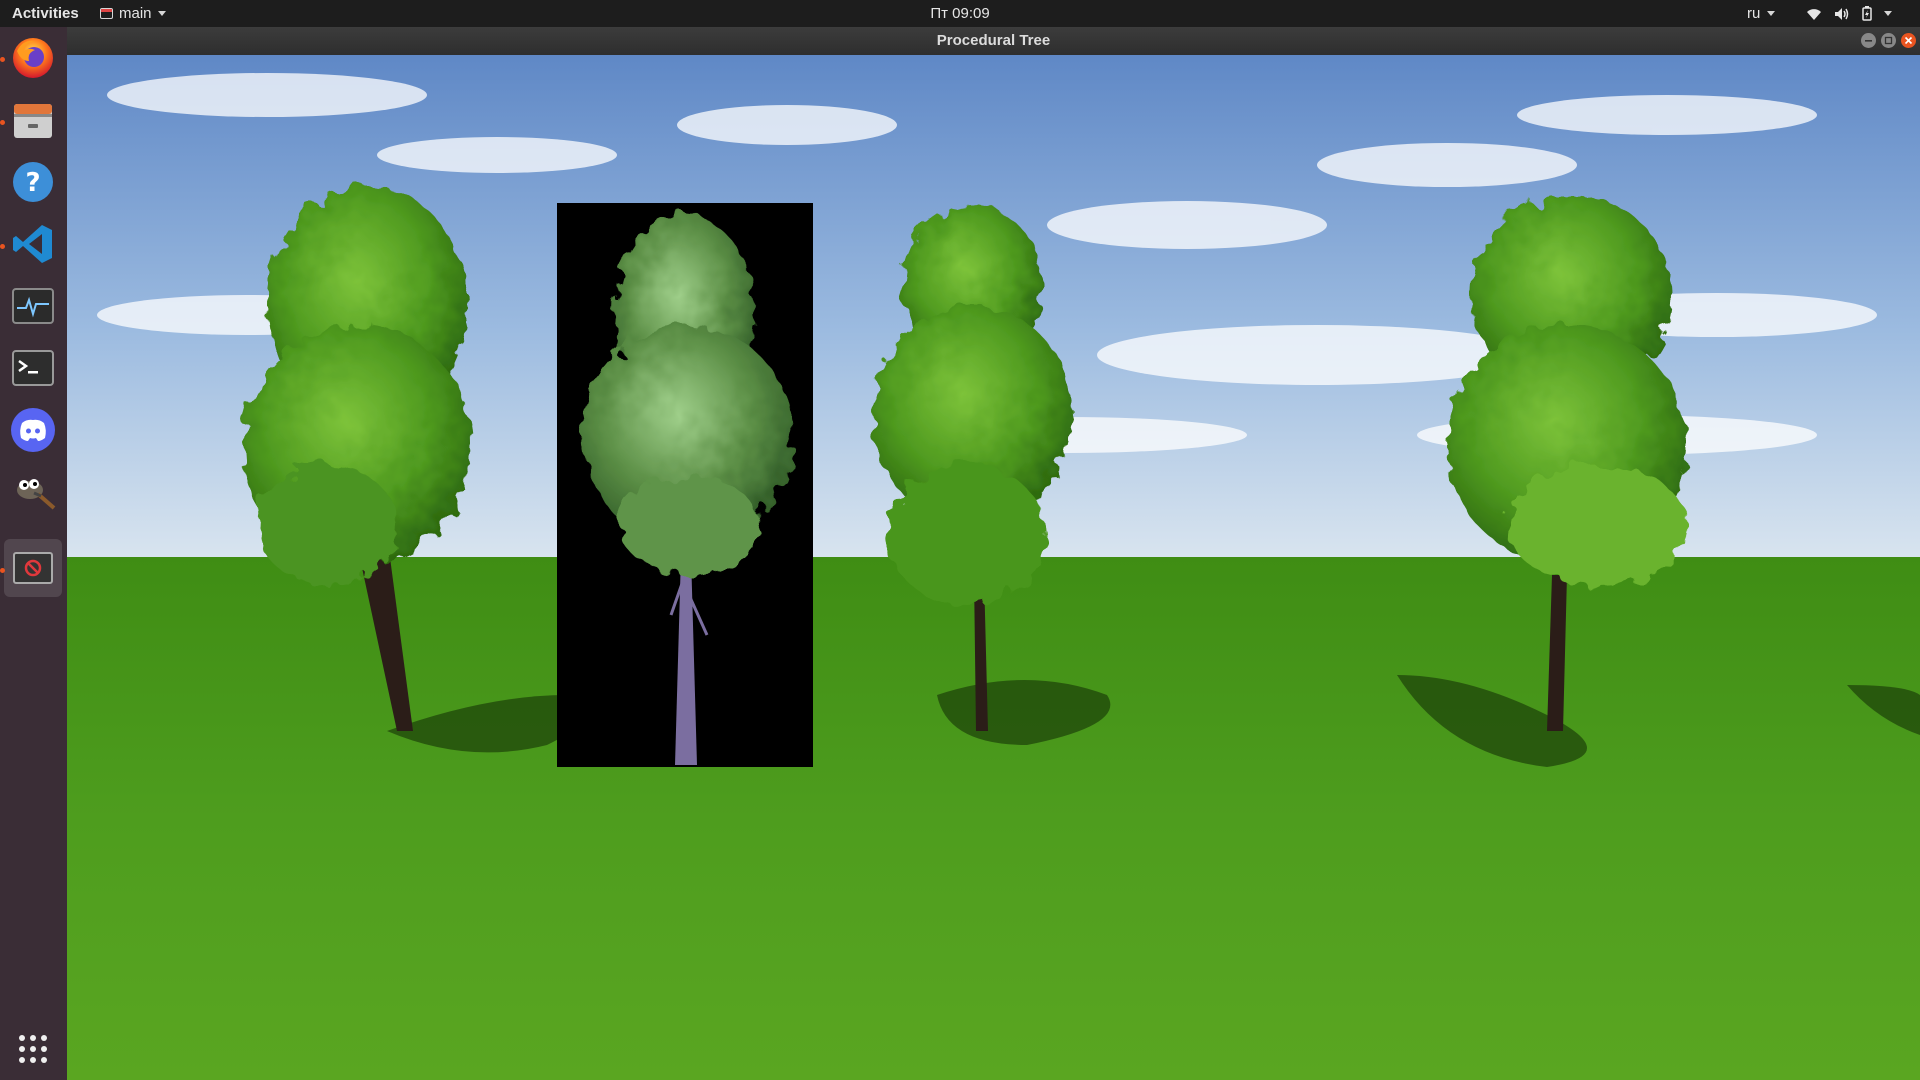  What do you see at coordinates (1867, 13) in the screenshot?
I see `battery-icon` at bounding box center [1867, 13].